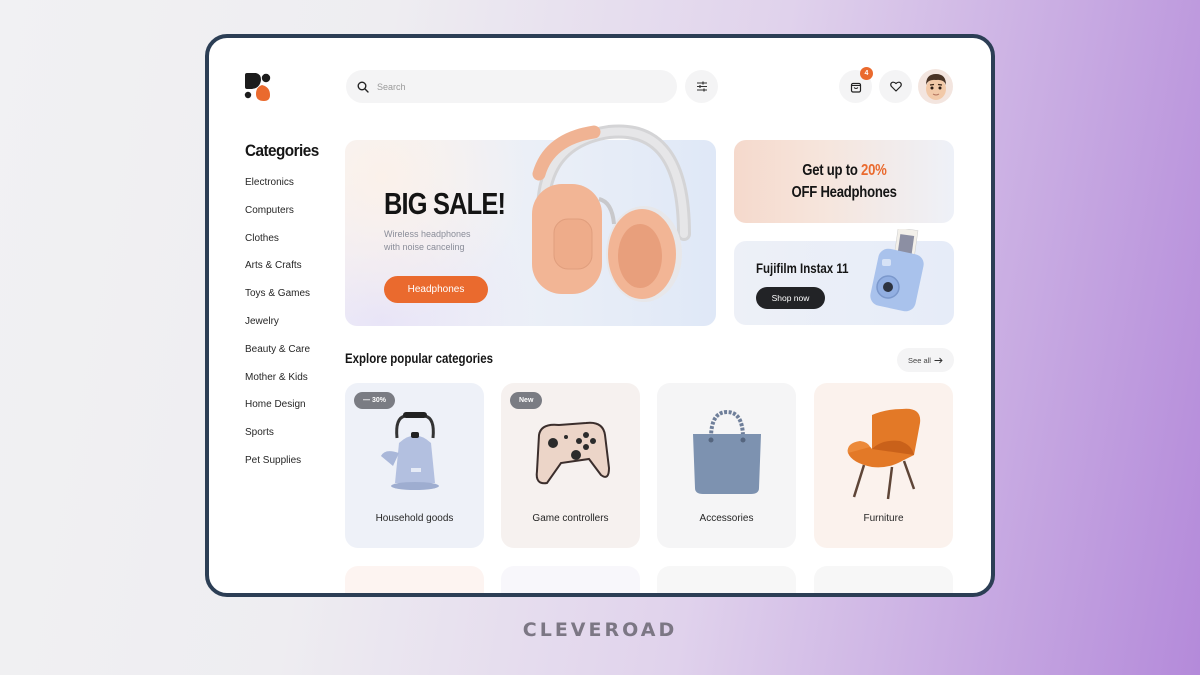 This screenshot has height=675, width=1200. I want to click on hero-title: BIG SALE!, so click(445, 203).